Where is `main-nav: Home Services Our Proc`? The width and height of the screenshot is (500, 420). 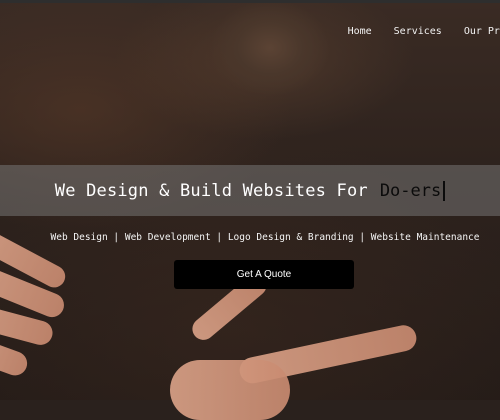
main-nav: Home Services Our Proc is located at coordinates (424, 31).